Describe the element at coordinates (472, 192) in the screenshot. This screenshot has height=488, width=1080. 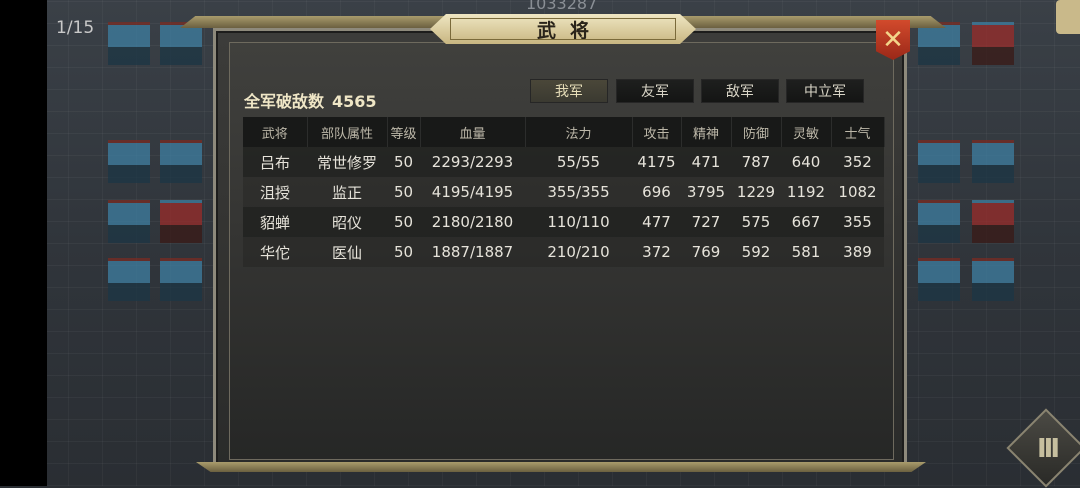
I see `cell-hp: 4195/4195` at that location.